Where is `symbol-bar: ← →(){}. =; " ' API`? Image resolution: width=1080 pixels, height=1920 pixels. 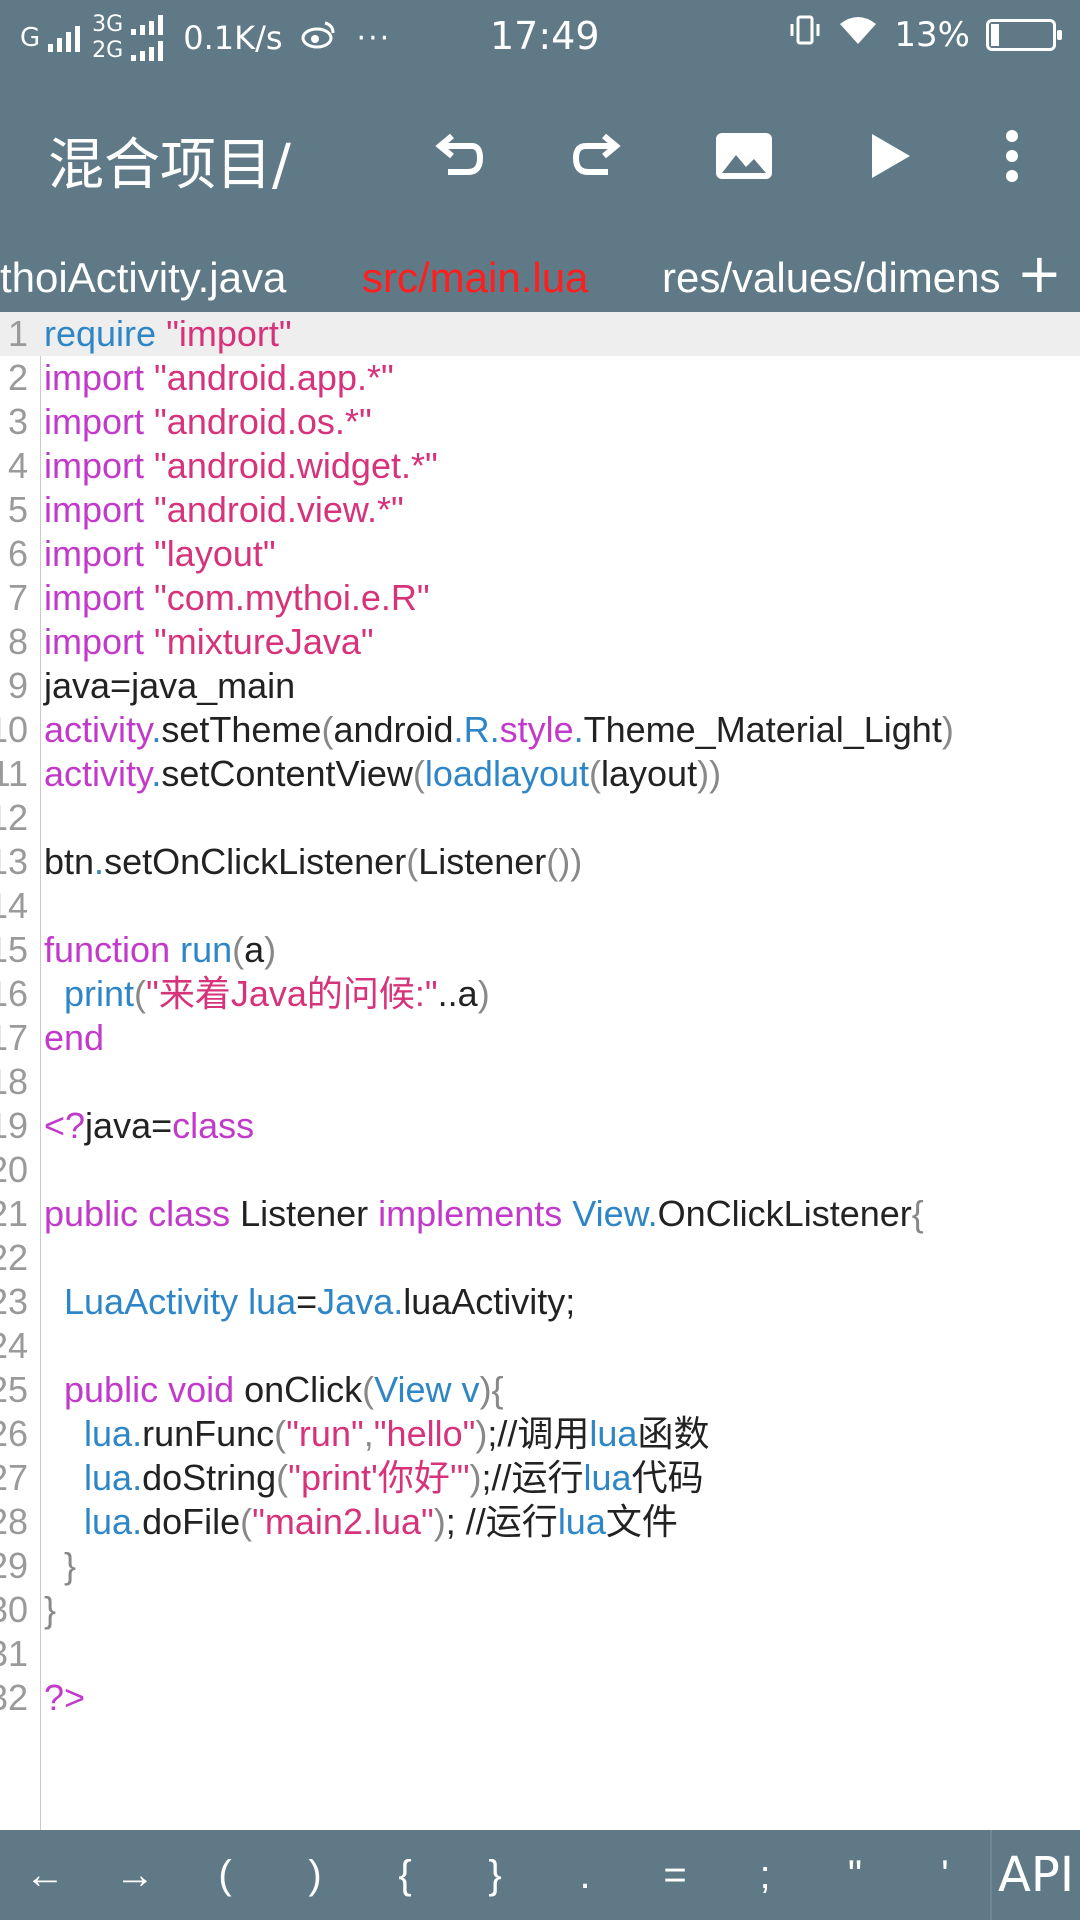 symbol-bar: ← →(){}. =; " ' API is located at coordinates (540, 1875).